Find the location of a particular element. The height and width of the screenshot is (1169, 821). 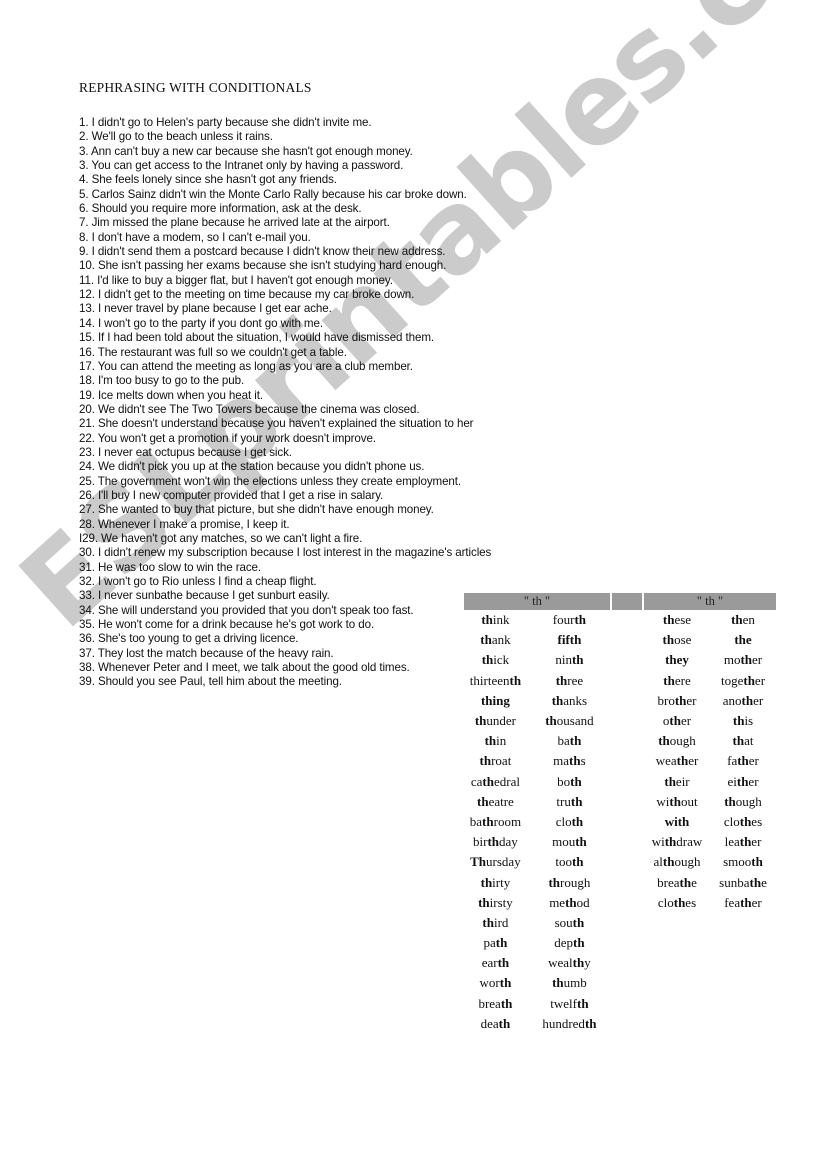

word-cell: father is located at coordinates (743, 761).